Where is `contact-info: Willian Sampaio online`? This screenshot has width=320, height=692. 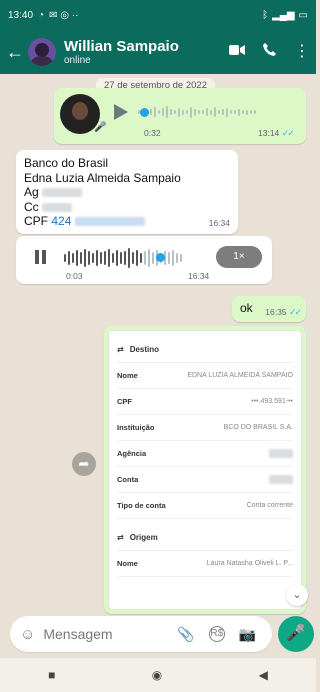 contact-info: Willian Sampaio online is located at coordinates (121, 52).